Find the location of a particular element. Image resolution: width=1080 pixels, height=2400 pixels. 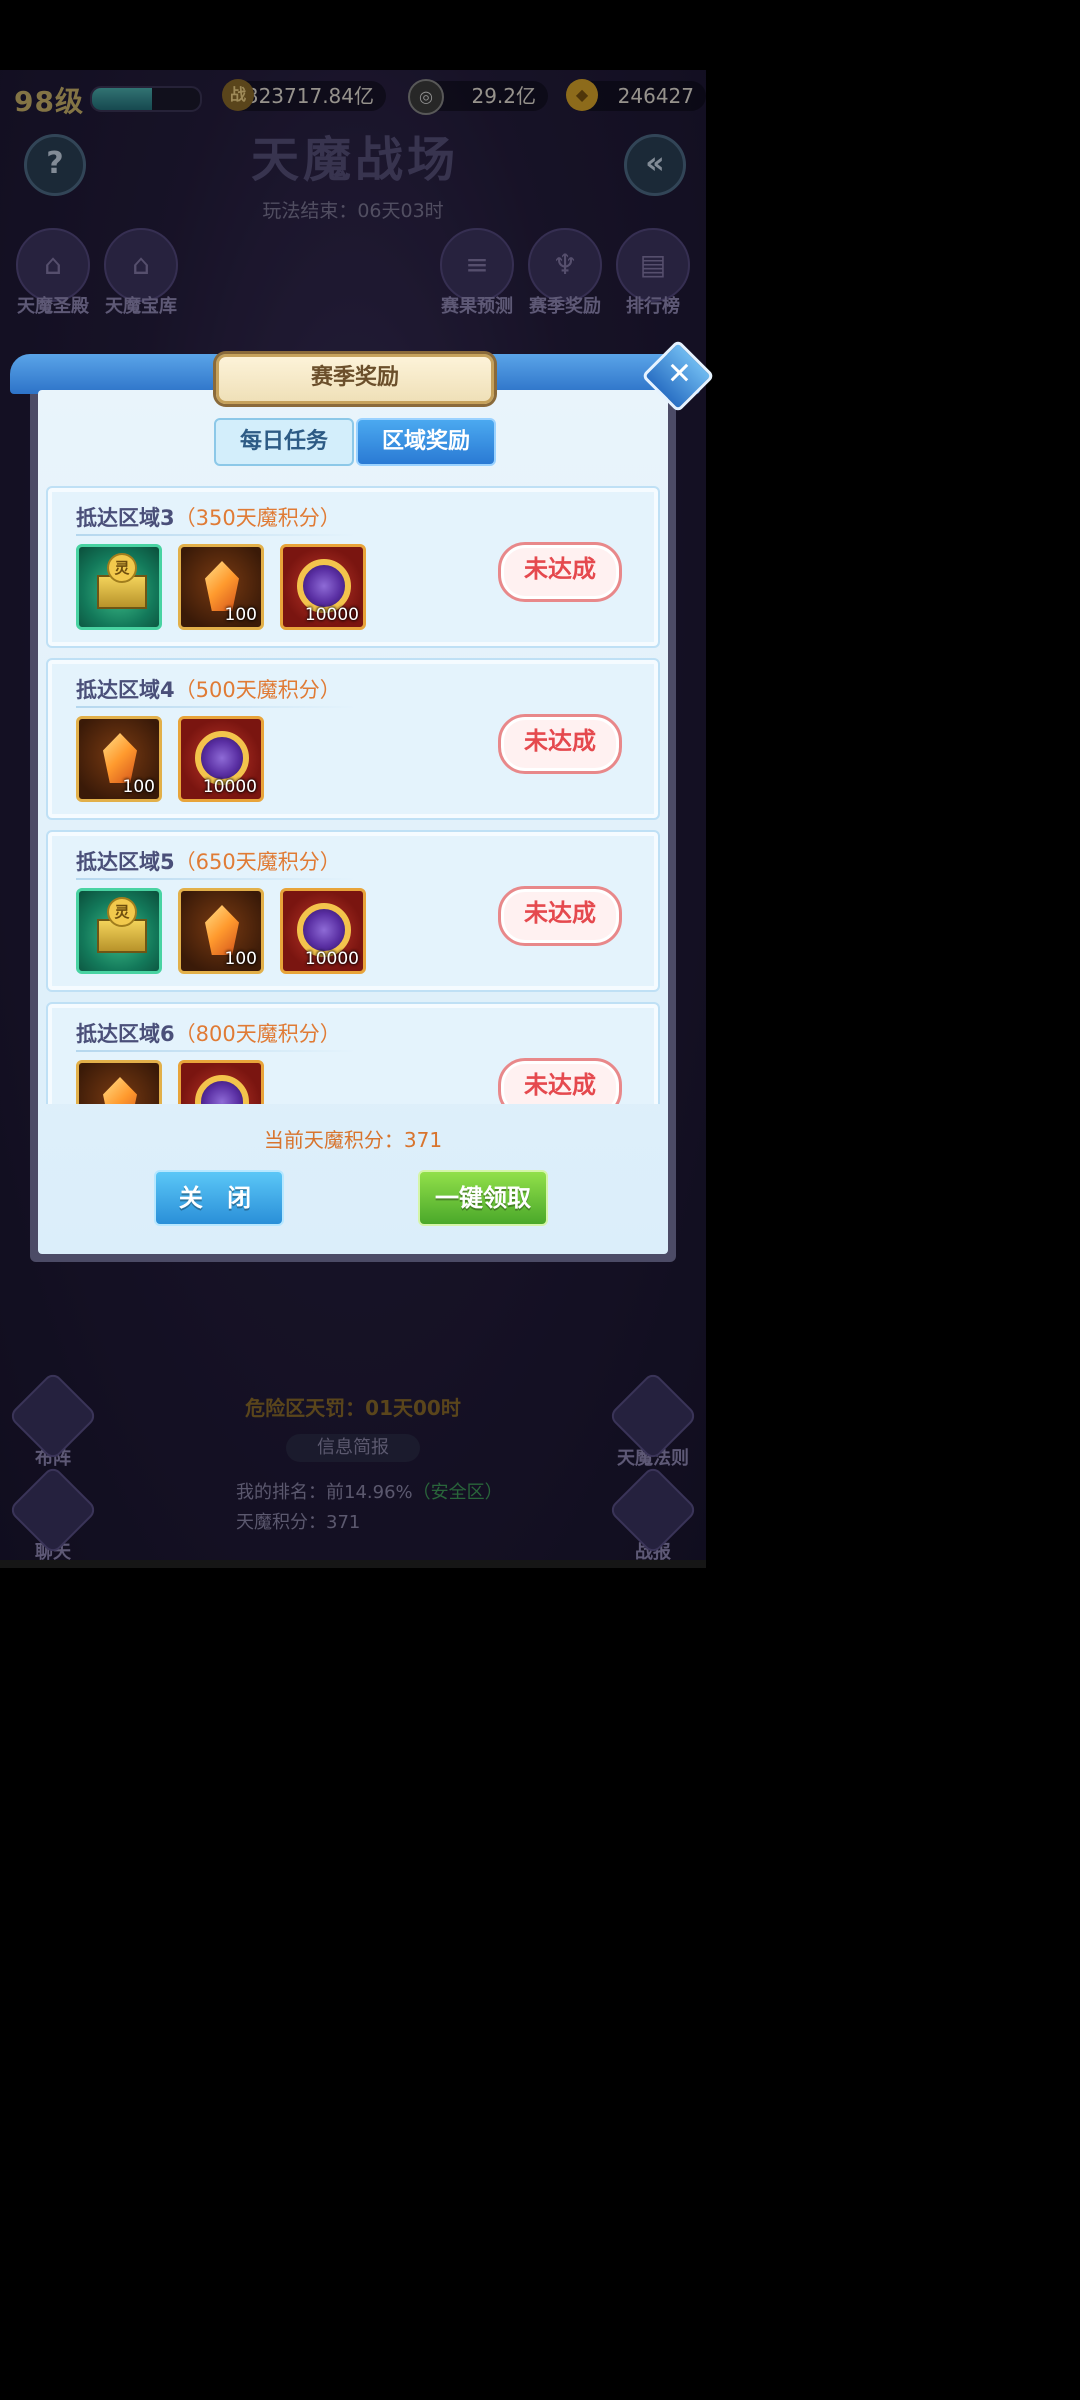

current-score: 当前天魔积分：371 is located at coordinates (353, 1140).